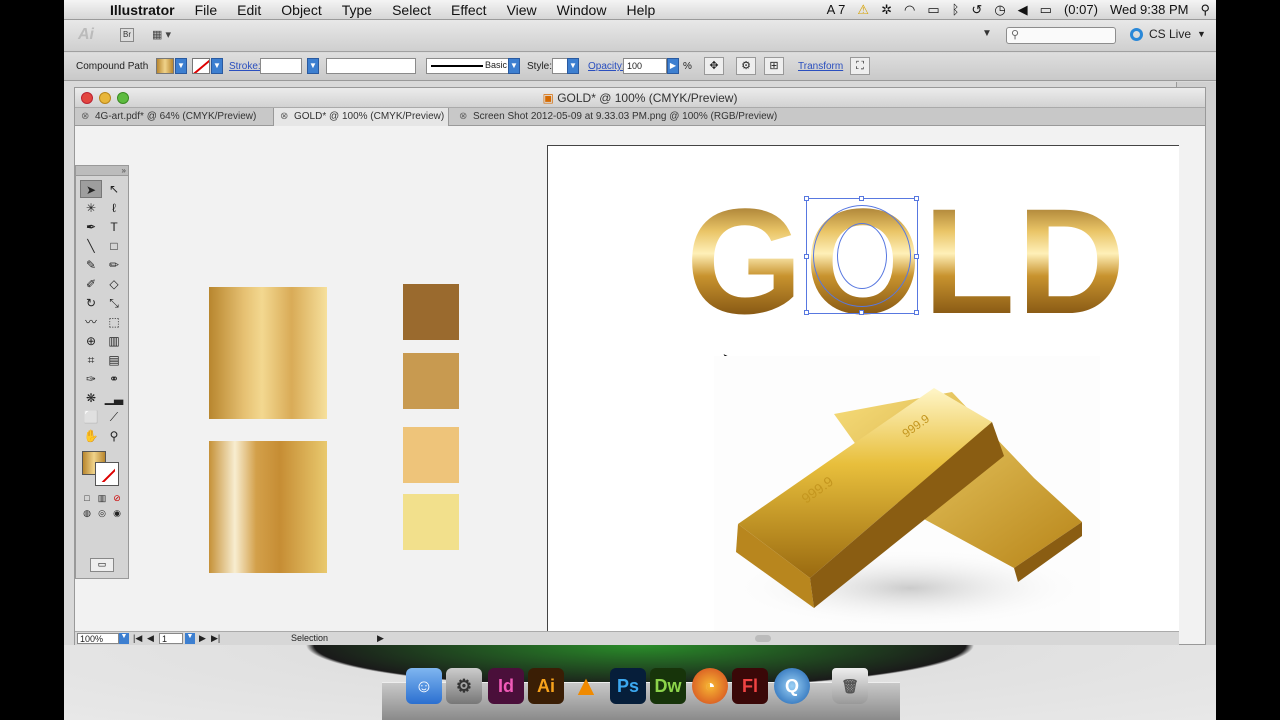 Image resolution: width=1280 pixels, height=720 pixels. Describe the element at coordinates (987, 33) in the screenshot. I see `workspace-dropdown-icon: ▼` at that location.